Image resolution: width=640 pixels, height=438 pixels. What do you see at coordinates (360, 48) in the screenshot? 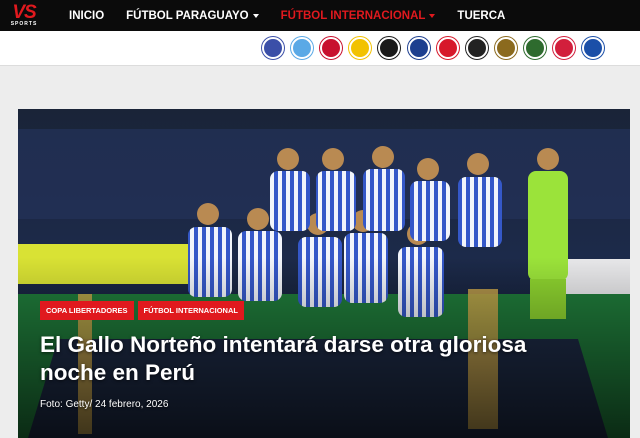
I see `club-crest-4-icon` at bounding box center [360, 48].